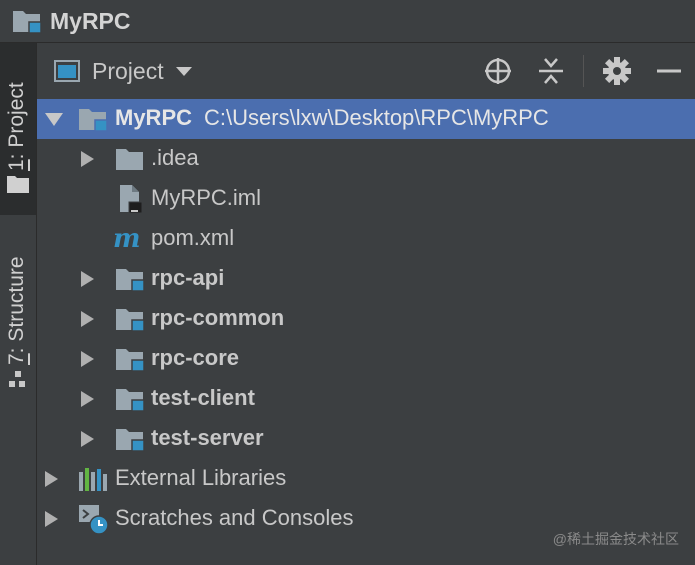 The width and height of the screenshot is (695, 565). I want to click on structure-tool-tab: 7: Structure, so click(18, 313).